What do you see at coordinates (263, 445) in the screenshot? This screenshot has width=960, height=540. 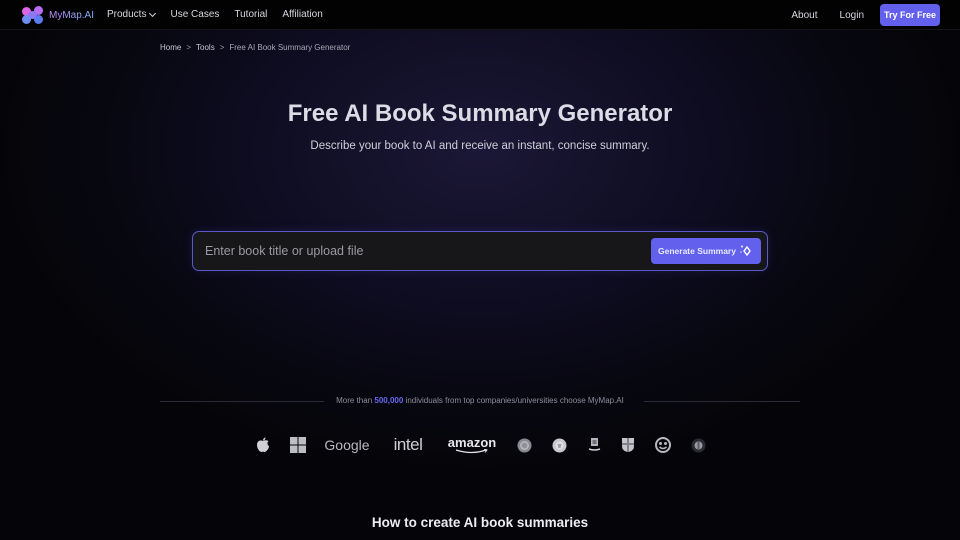 I see `apple-logo-icon` at bounding box center [263, 445].